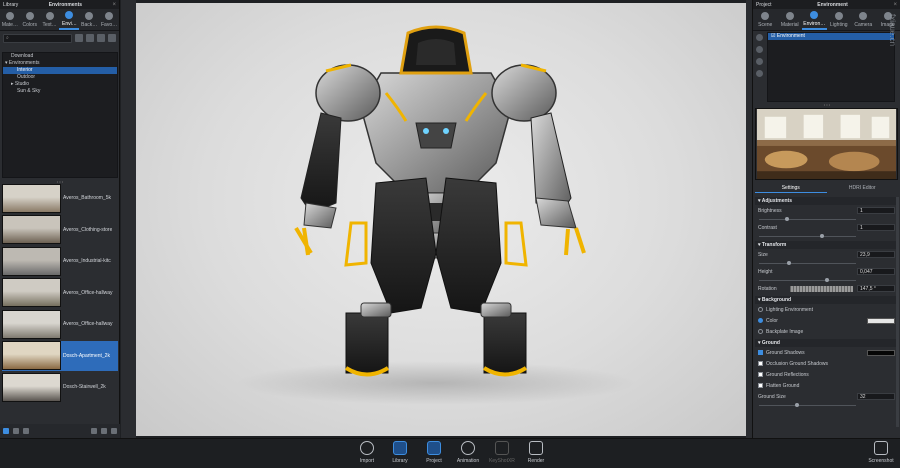 Image resolution: width=900 pixels, height=468 pixels. Describe the element at coordinates (86, 355) in the screenshot. I see `thumbnail-label: Dosch-Apartment_2k` at that location.